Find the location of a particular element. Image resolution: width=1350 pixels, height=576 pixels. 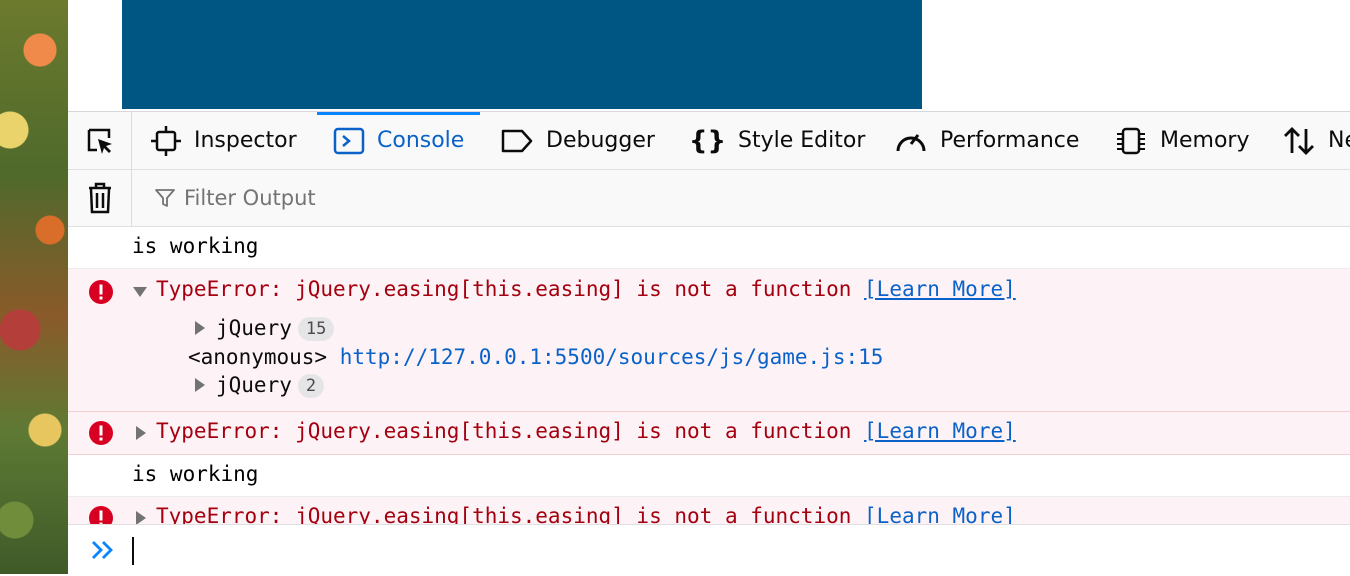

collapse-arrow-icon is located at coordinates (140, 292).